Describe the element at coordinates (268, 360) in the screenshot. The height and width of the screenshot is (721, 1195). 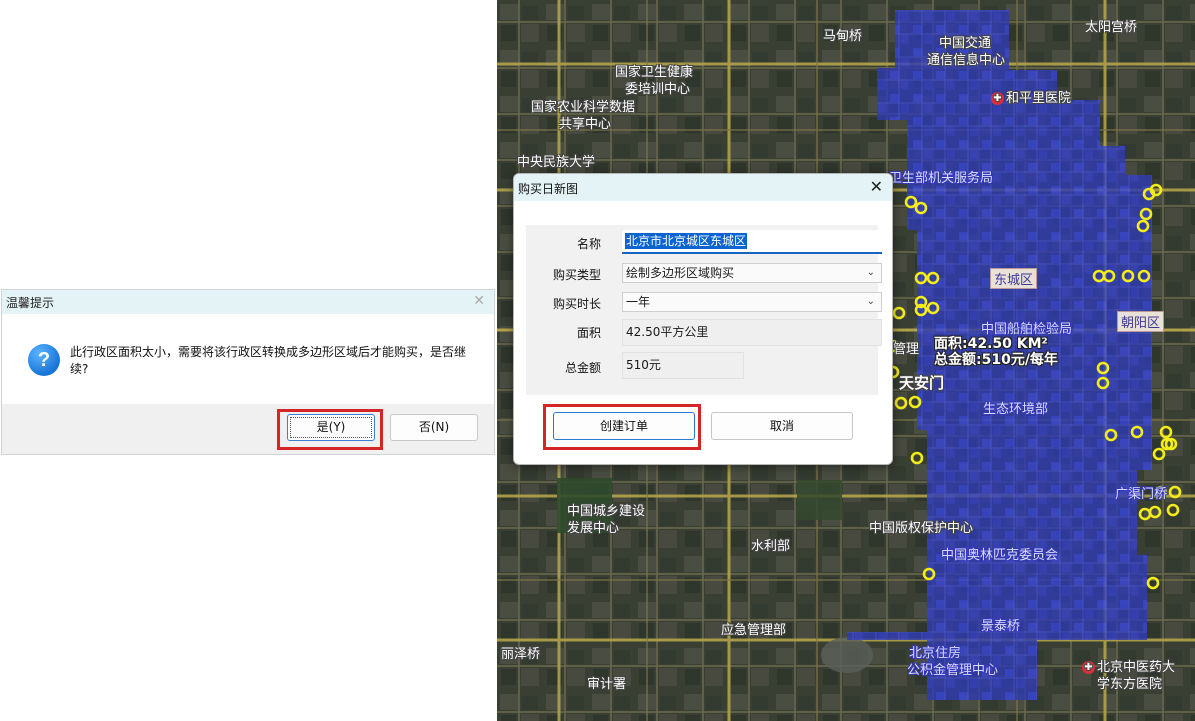
I see `warning-message: 此行政区面积太小，需要将该行政区转换成多边形区域后才能购买，是否继续?` at that location.